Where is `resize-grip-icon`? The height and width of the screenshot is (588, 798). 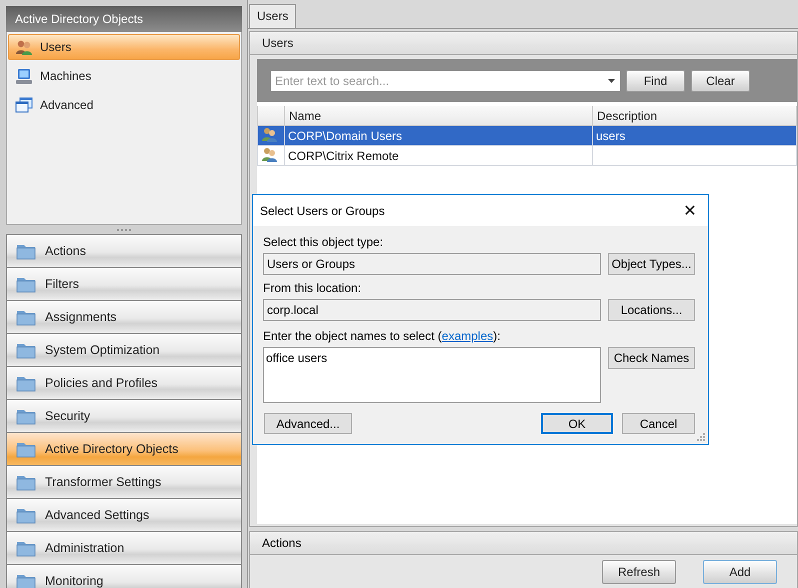
resize-grip-icon is located at coordinates (701, 437).